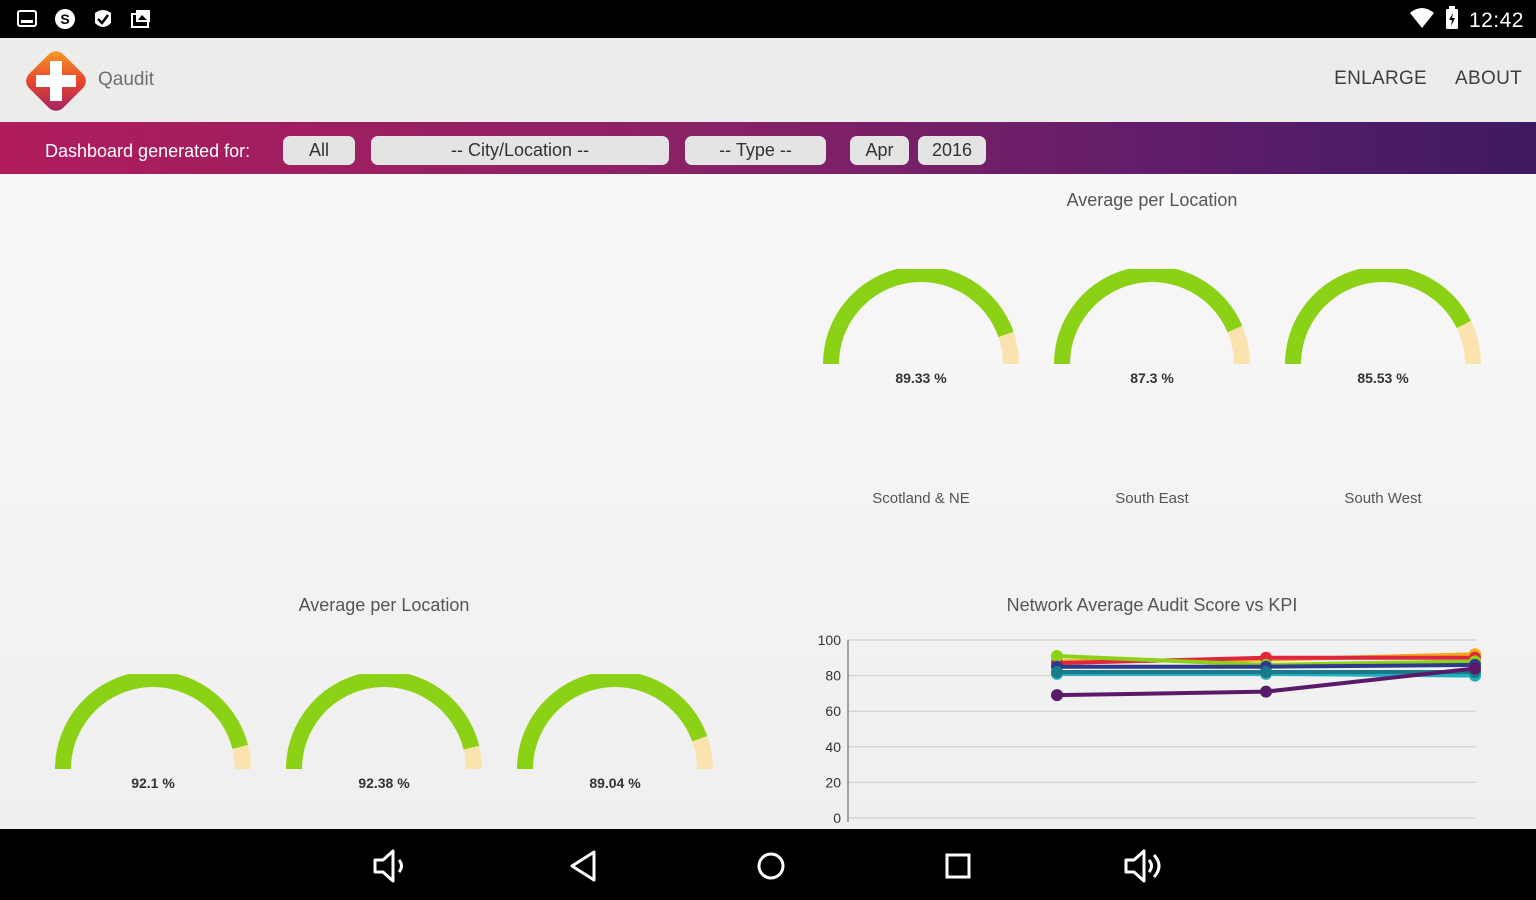 The height and width of the screenshot is (900, 1536). I want to click on battery-icon, so click(1452, 20).